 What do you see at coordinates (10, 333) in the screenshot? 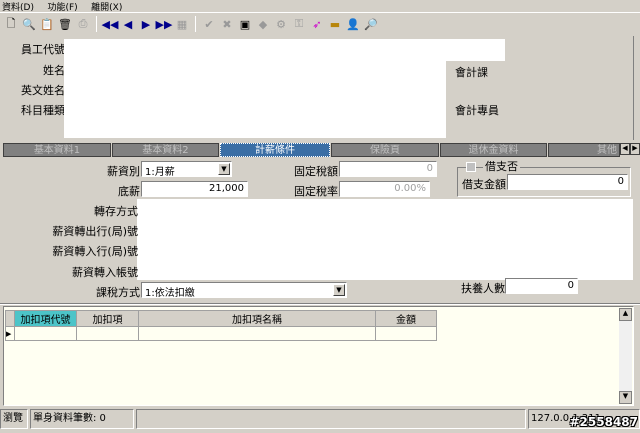
I see `row-indicator-icon: ▶` at bounding box center [10, 333].